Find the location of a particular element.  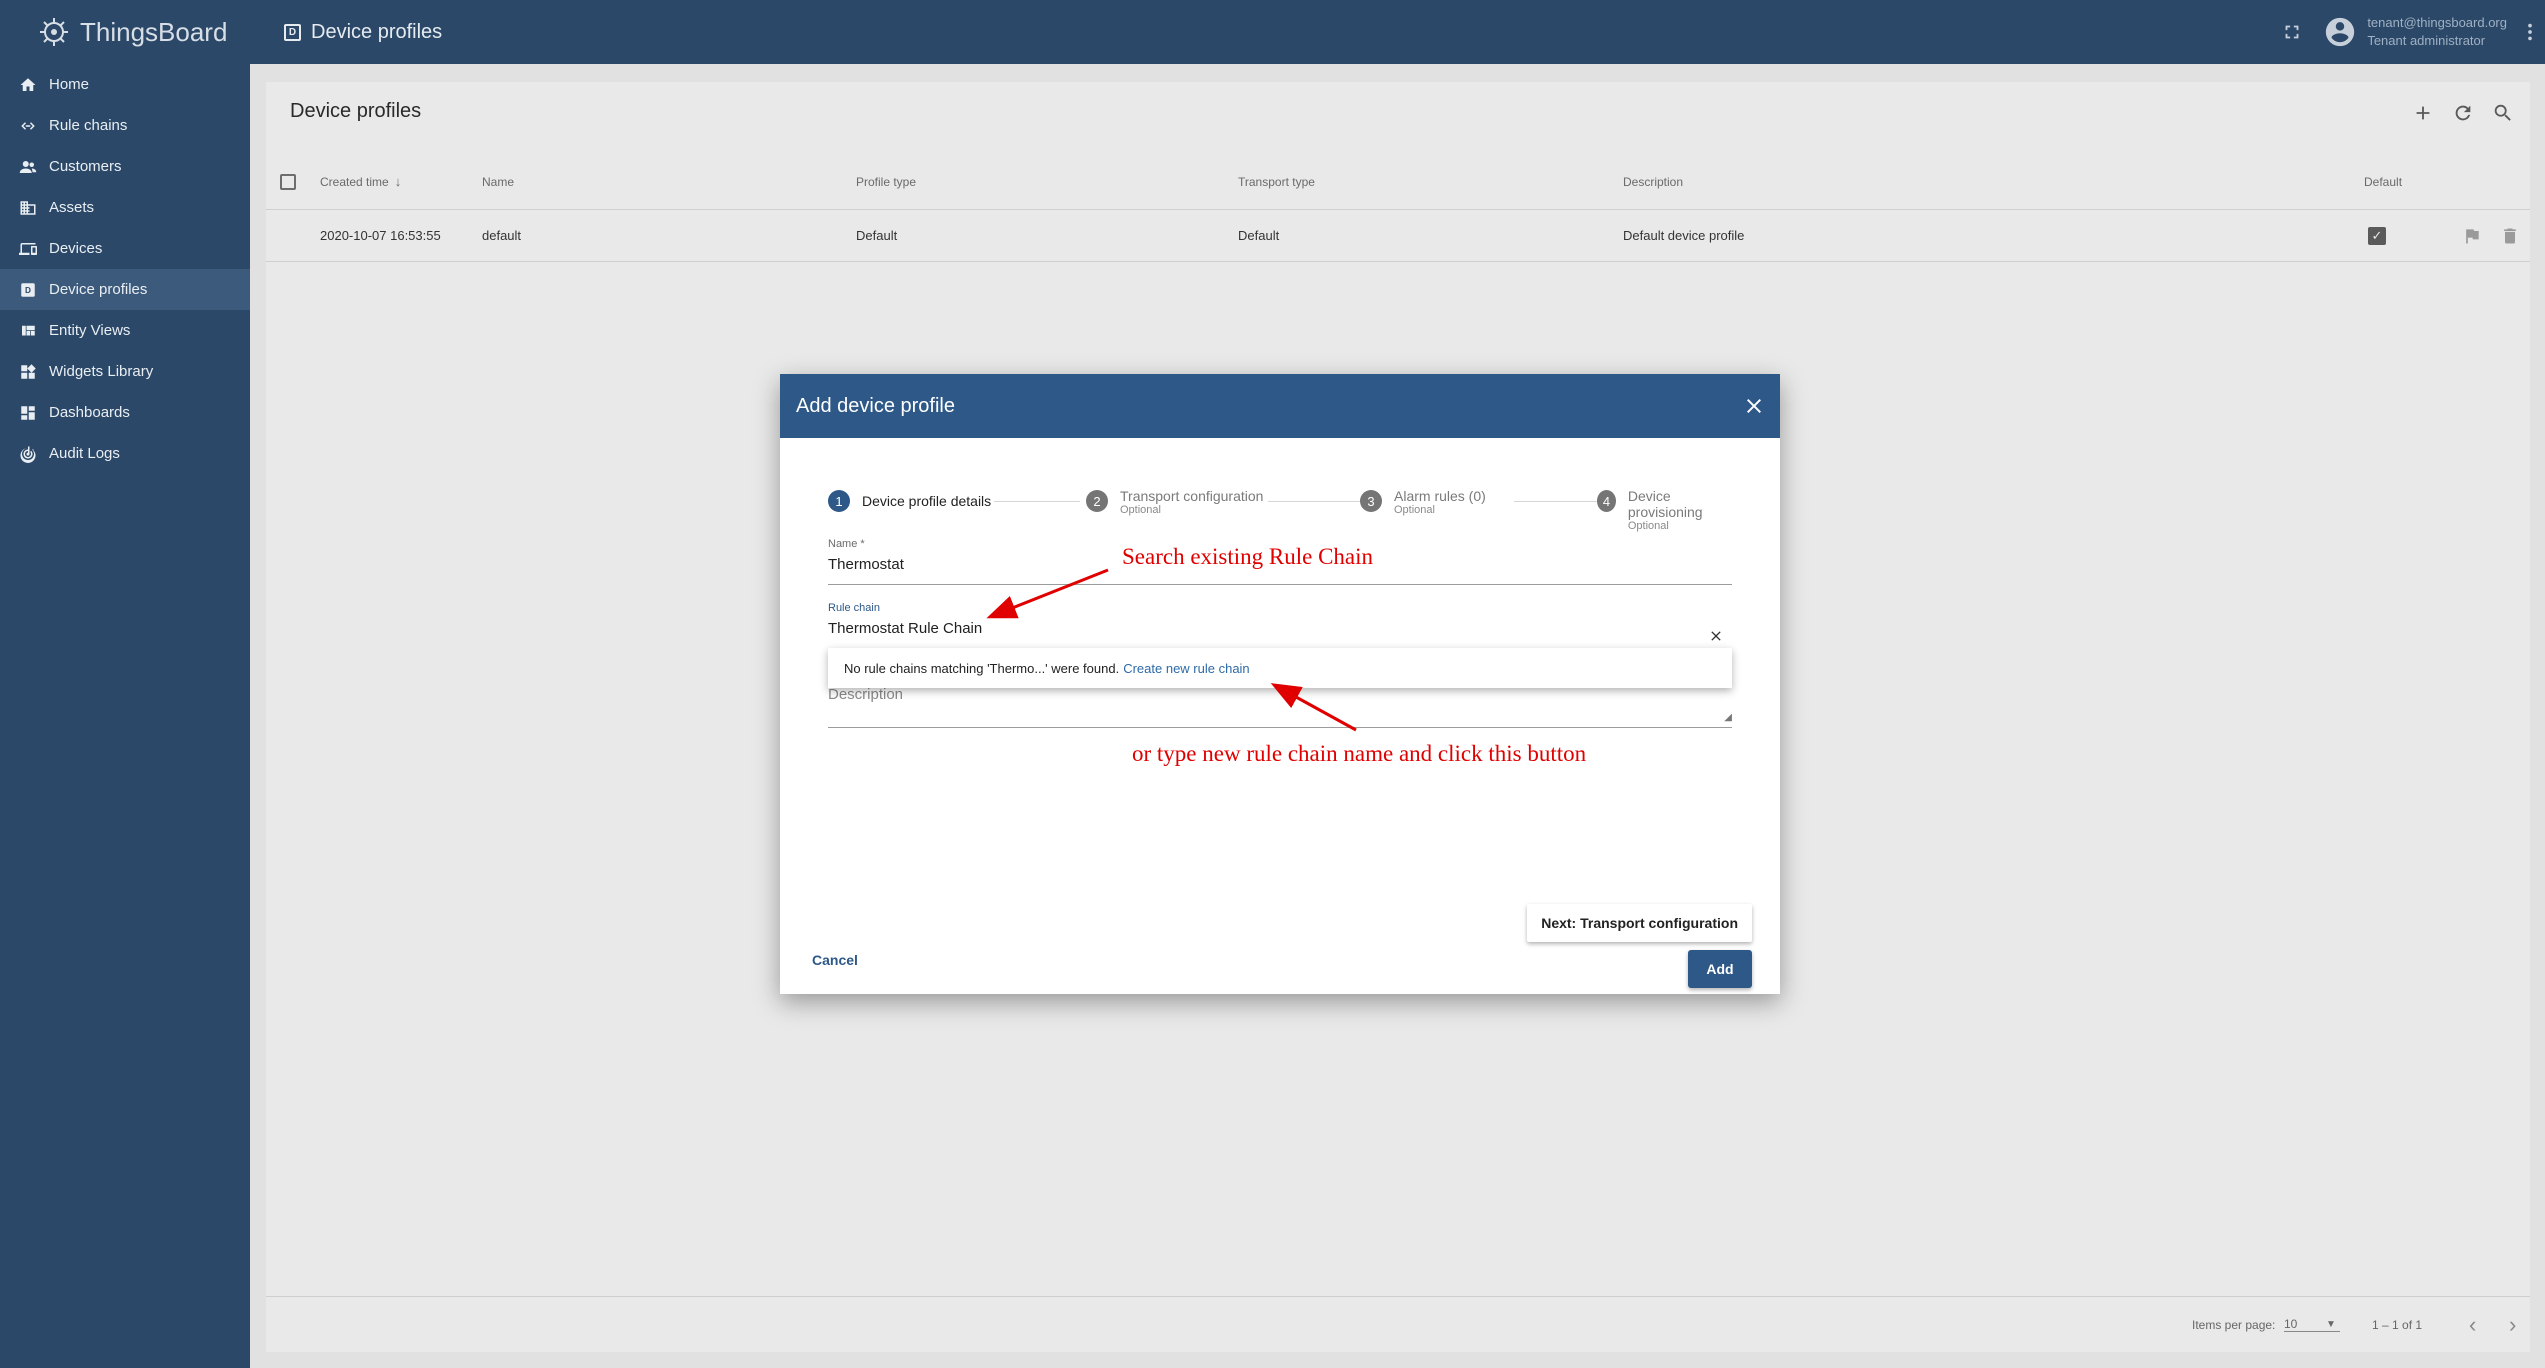

step-device-provisioning: 4 Device provisioning Optional is located at coordinates (1664, 510).